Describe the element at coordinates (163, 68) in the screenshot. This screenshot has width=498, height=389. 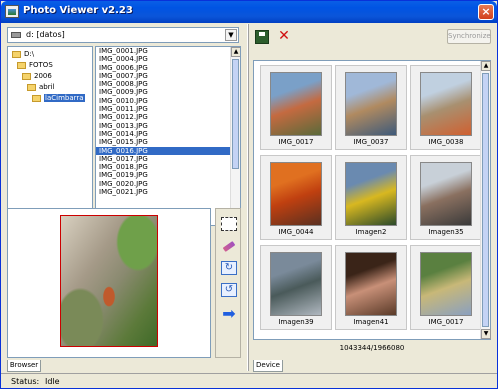
I see `file-list-item: IMG_0006.JPG` at that location.